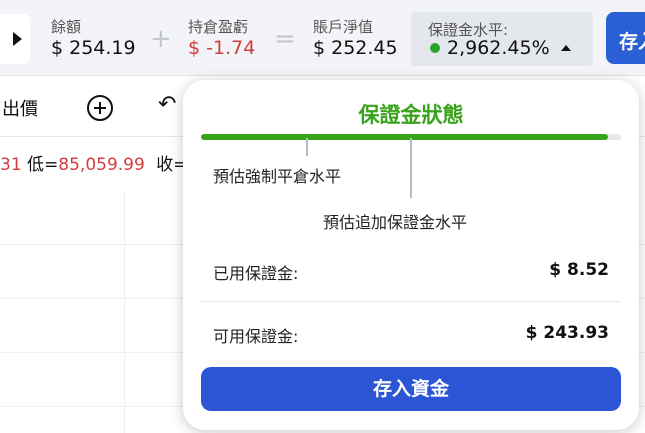  What do you see at coordinates (161, 39) in the screenshot?
I see `plus-sign: +` at bounding box center [161, 39].